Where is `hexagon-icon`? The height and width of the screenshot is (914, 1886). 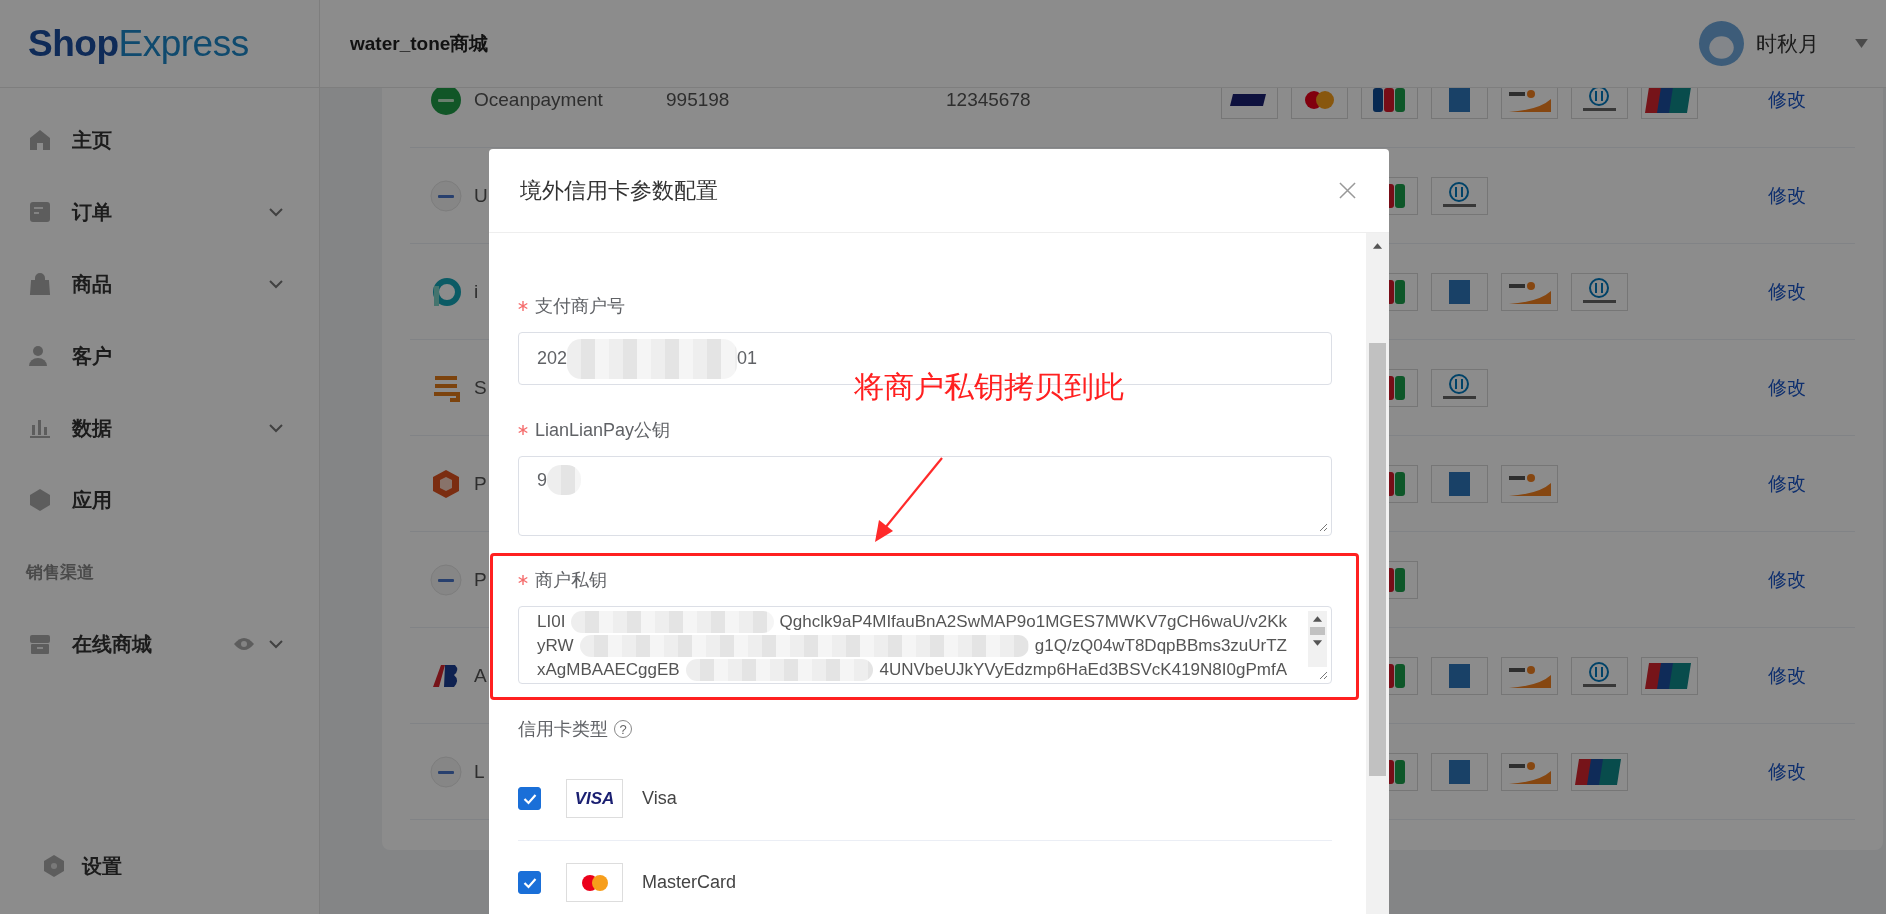 hexagon-icon is located at coordinates (54, 866).